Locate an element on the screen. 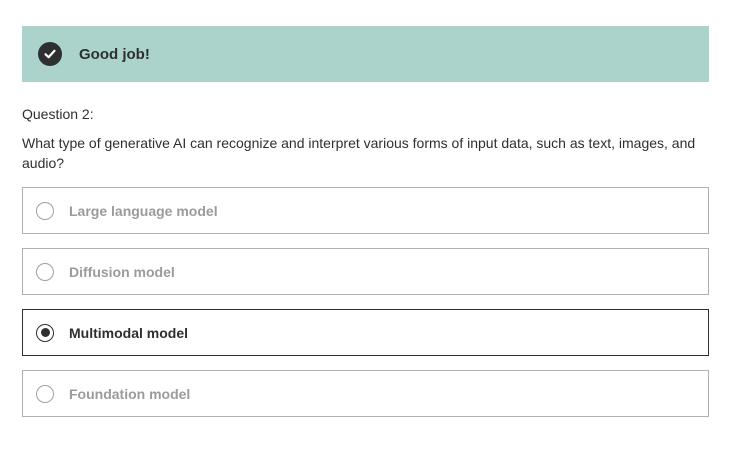 This screenshot has width=748, height=457. question-number: Question 2: is located at coordinates (58, 114).